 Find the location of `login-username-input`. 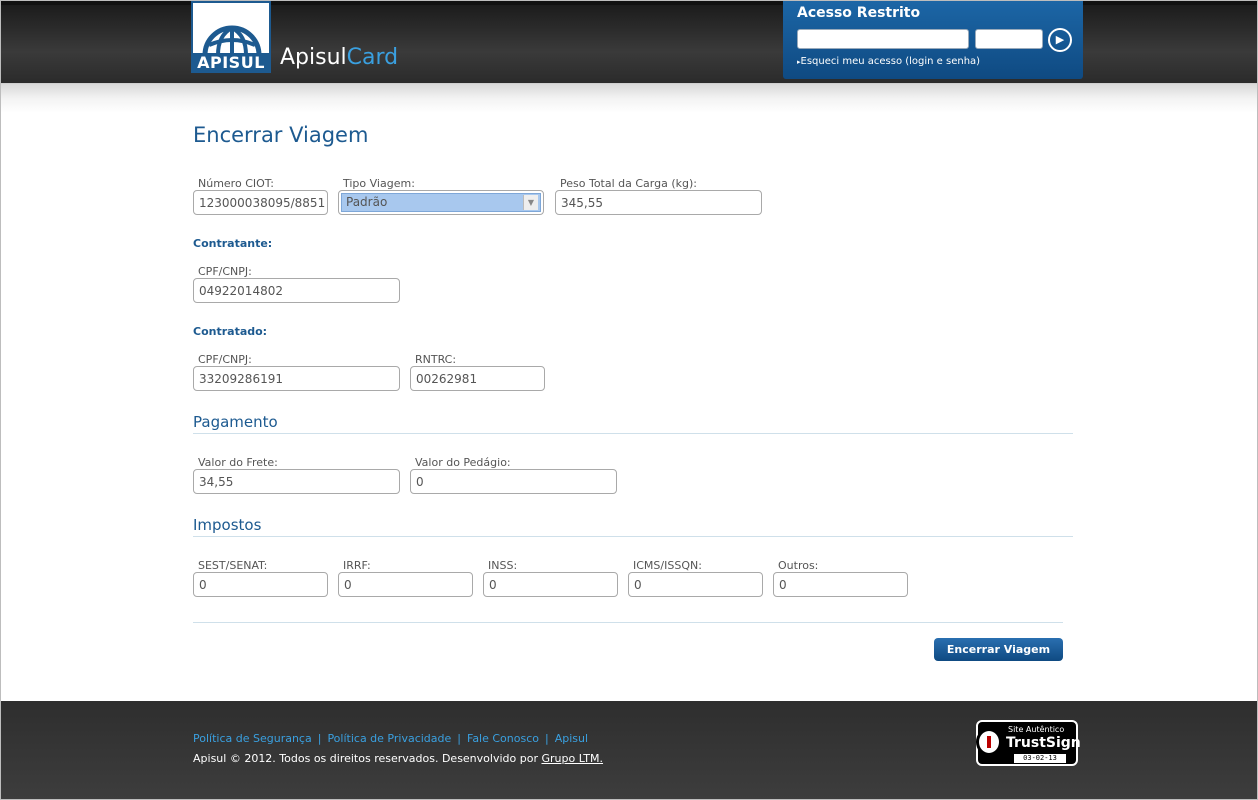

login-username-input is located at coordinates (883, 39).